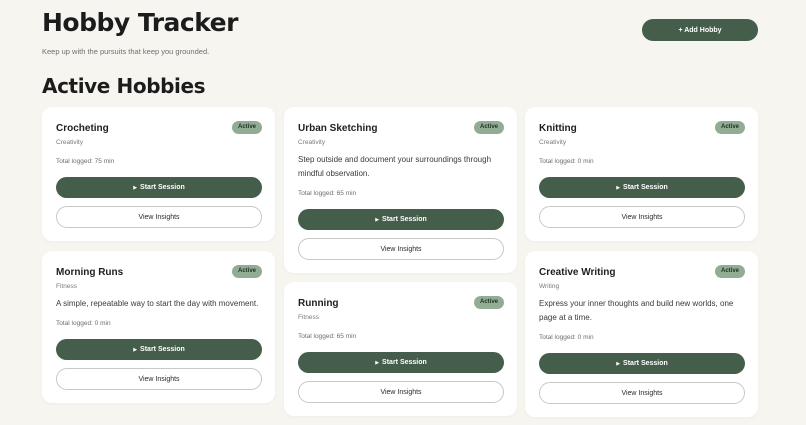 This screenshot has width=806, height=425. Describe the element at coordinates (549, 286) in the screenshot. I see `hobby-category: Writing` at that location.